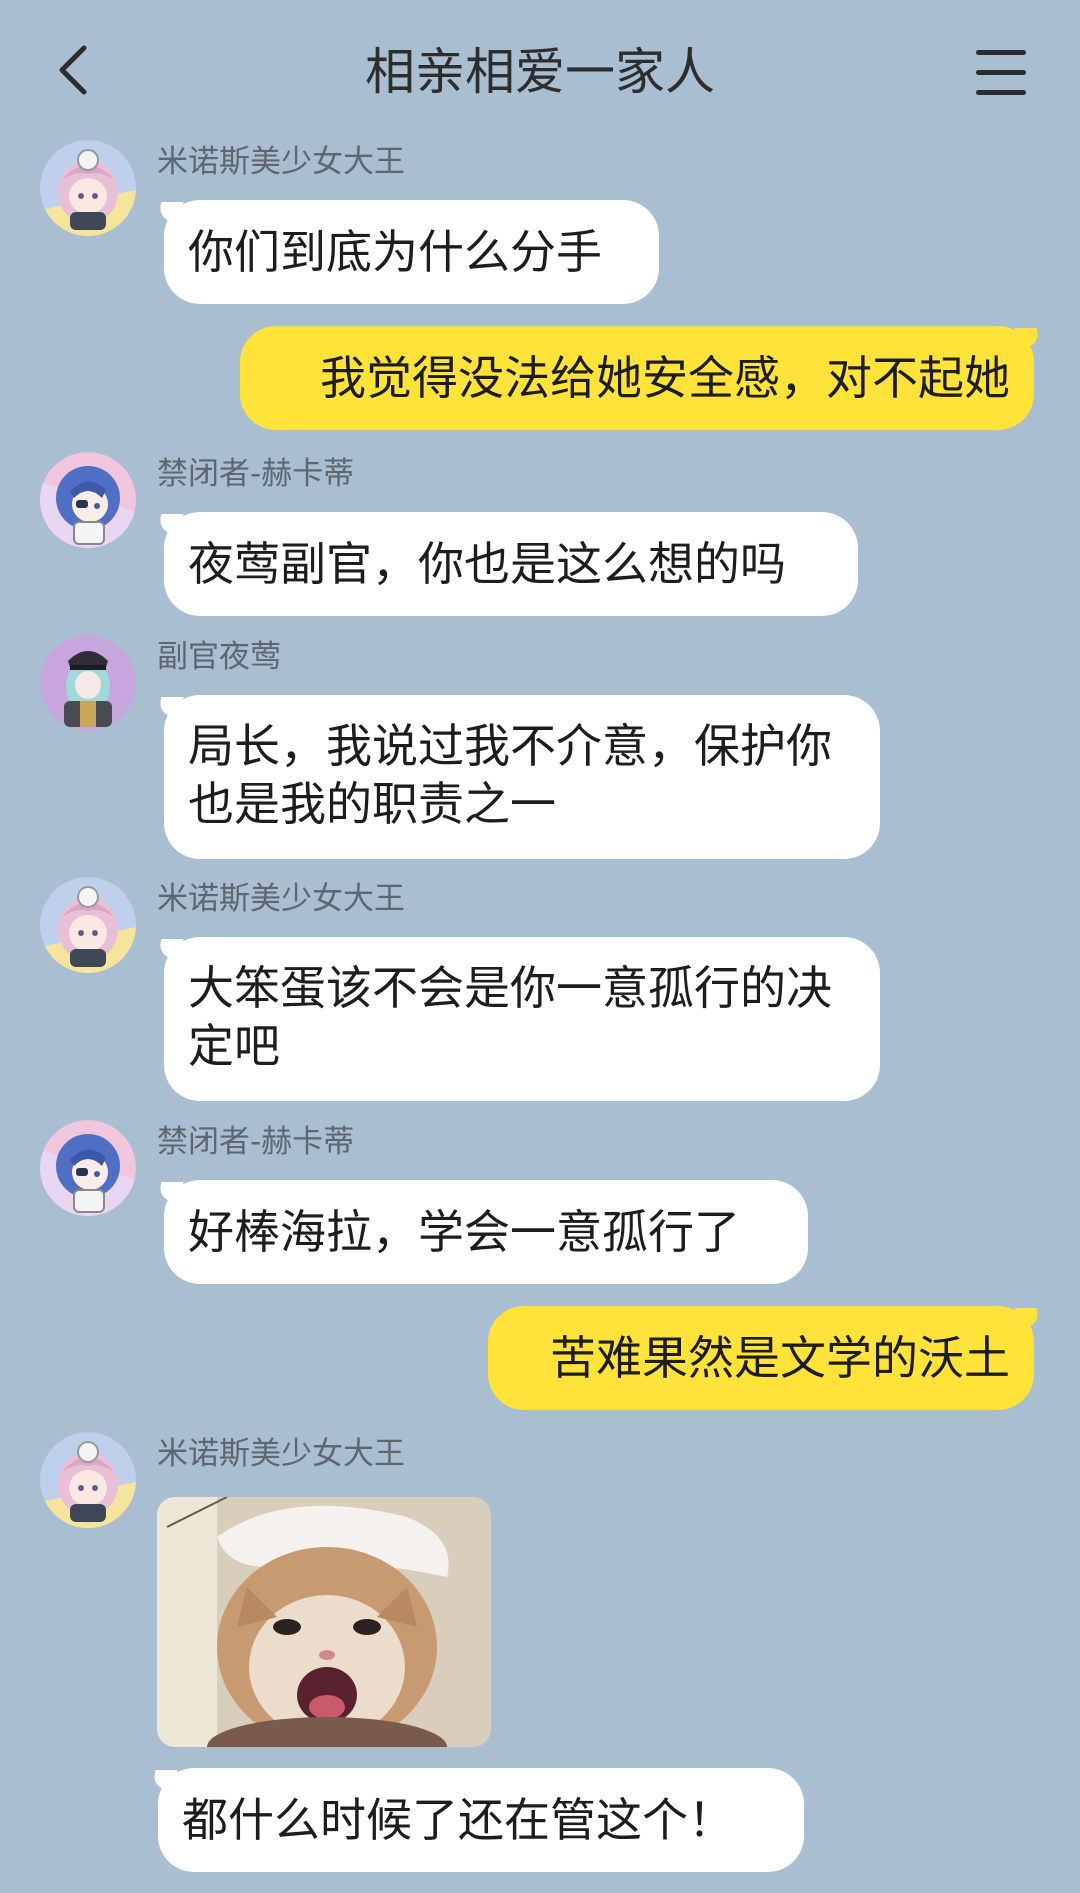 The image size is (1080, 1893). Describe the element at coordinates (511, 564) in the screenshot. I see `message-bubble: 夜莺副官，你也是这么想的吗` at that location.